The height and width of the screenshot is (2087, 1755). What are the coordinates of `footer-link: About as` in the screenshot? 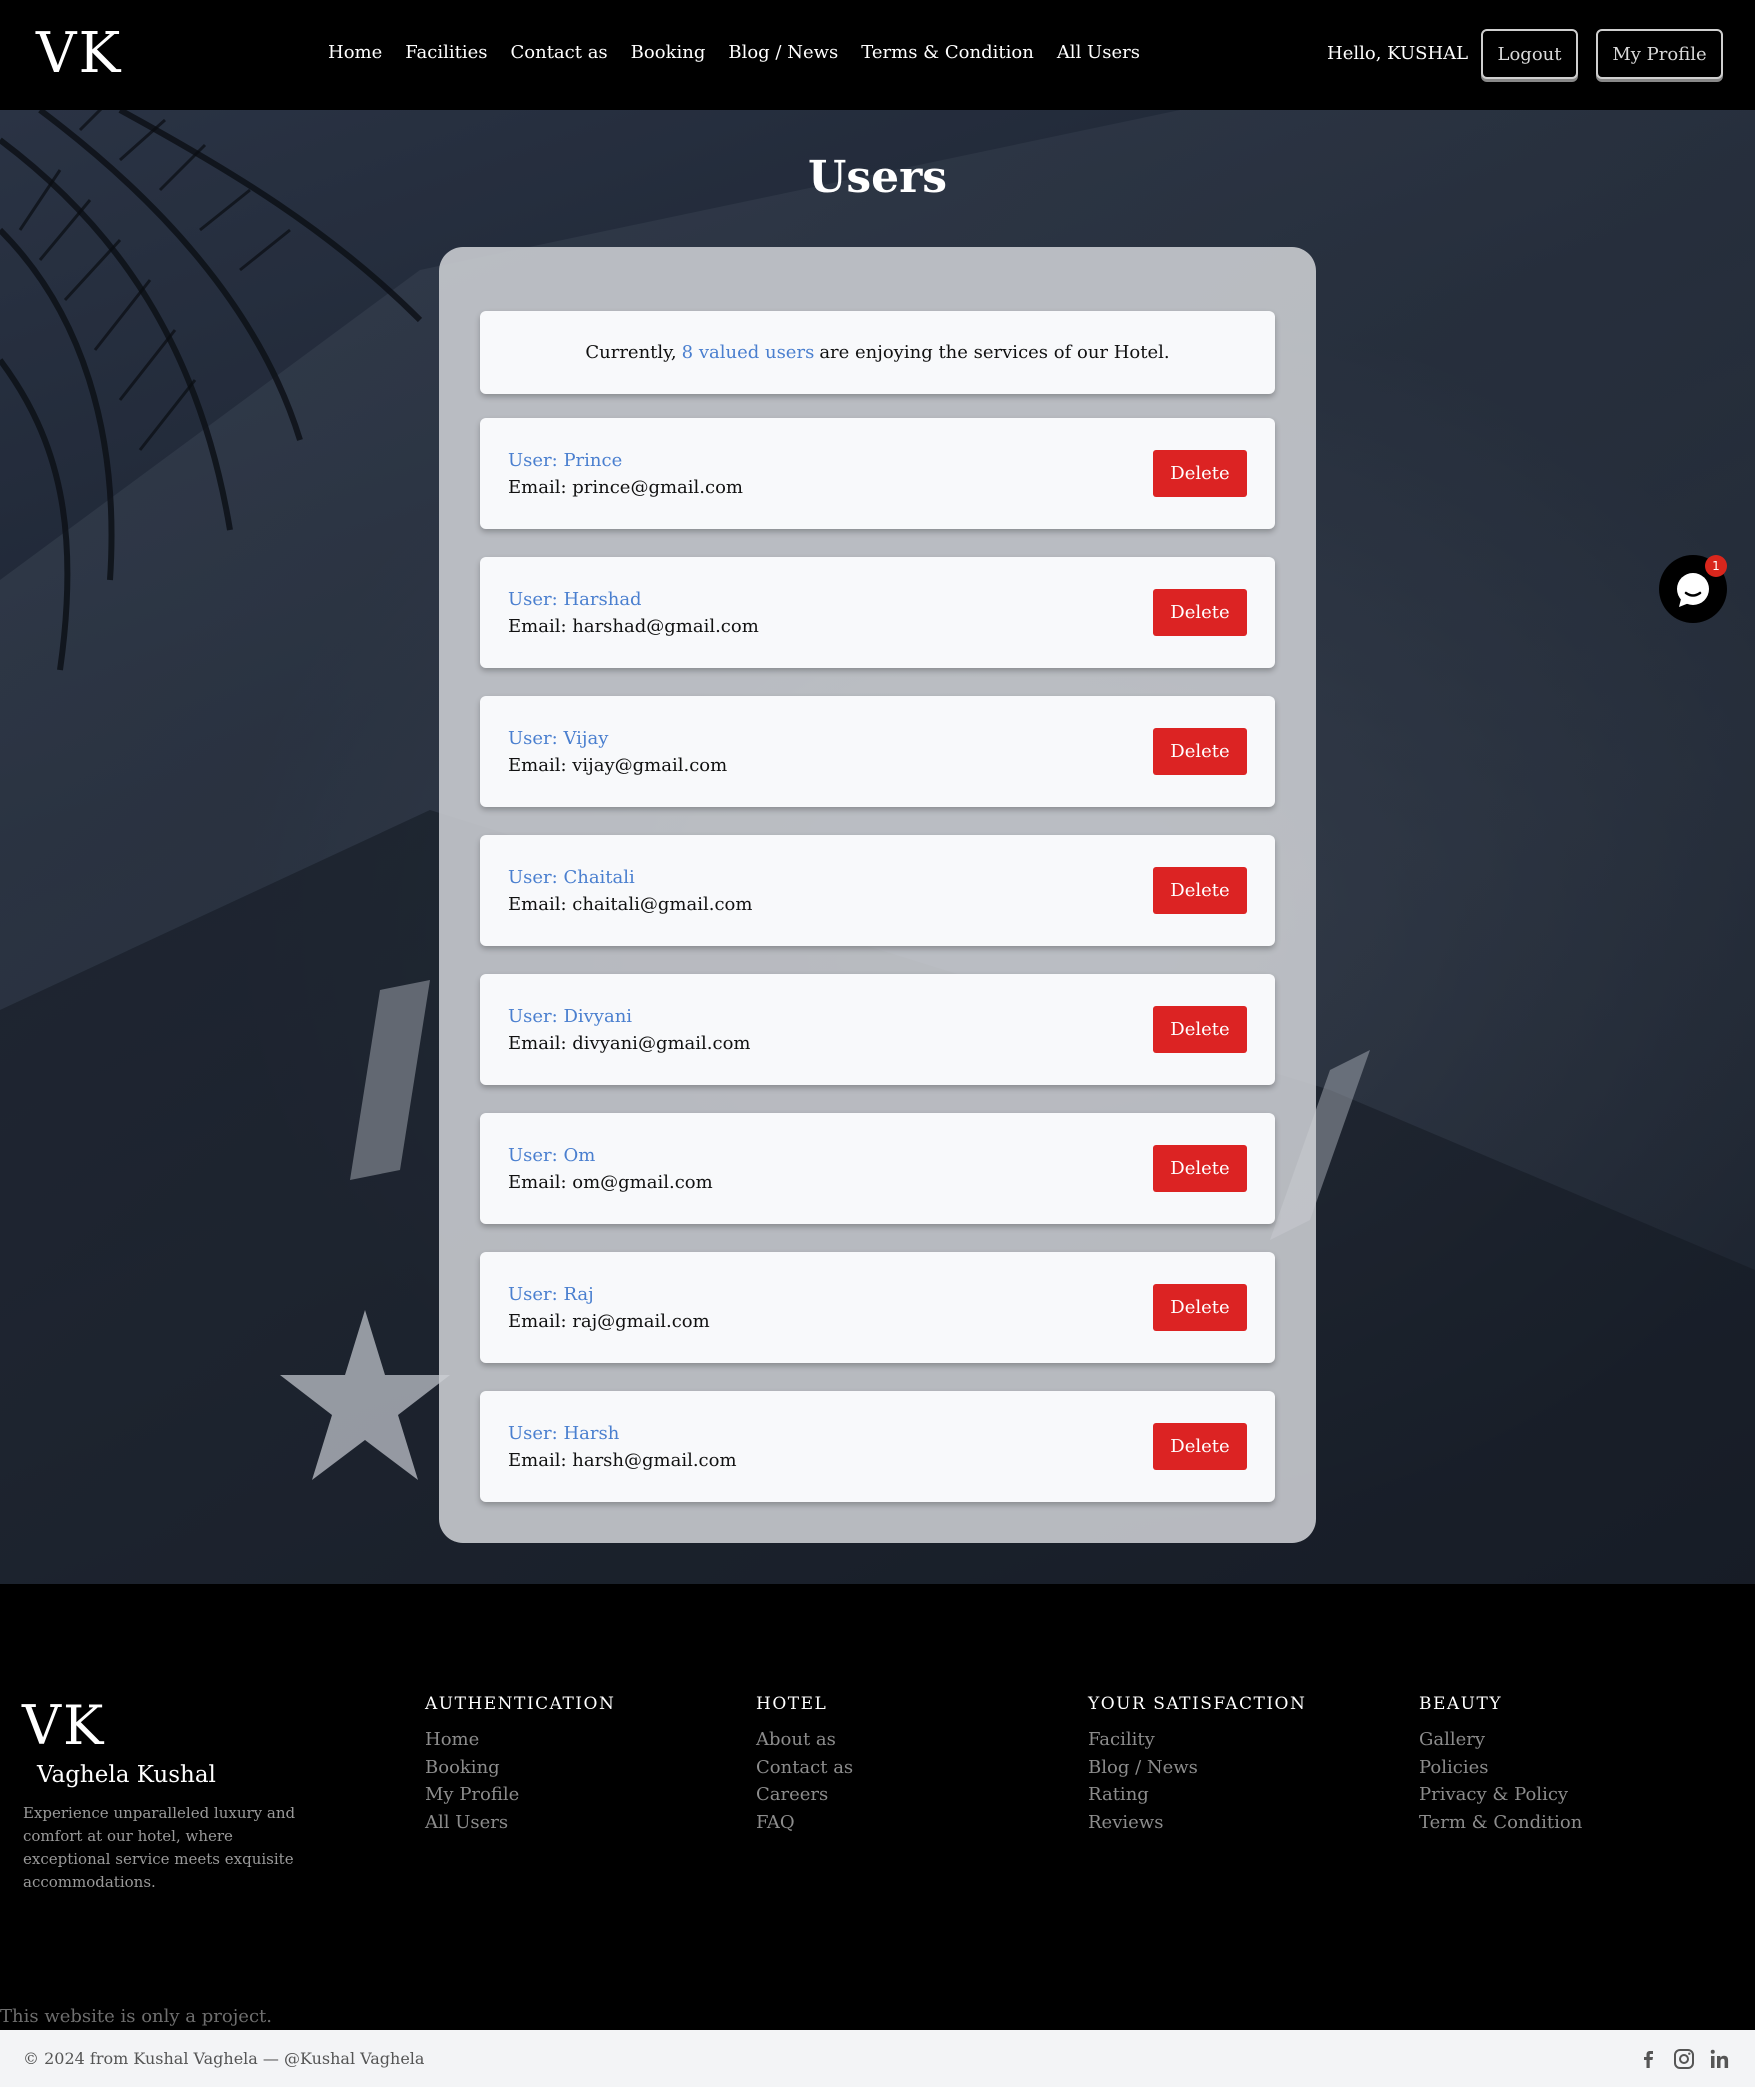 It's located at (804, 1740).